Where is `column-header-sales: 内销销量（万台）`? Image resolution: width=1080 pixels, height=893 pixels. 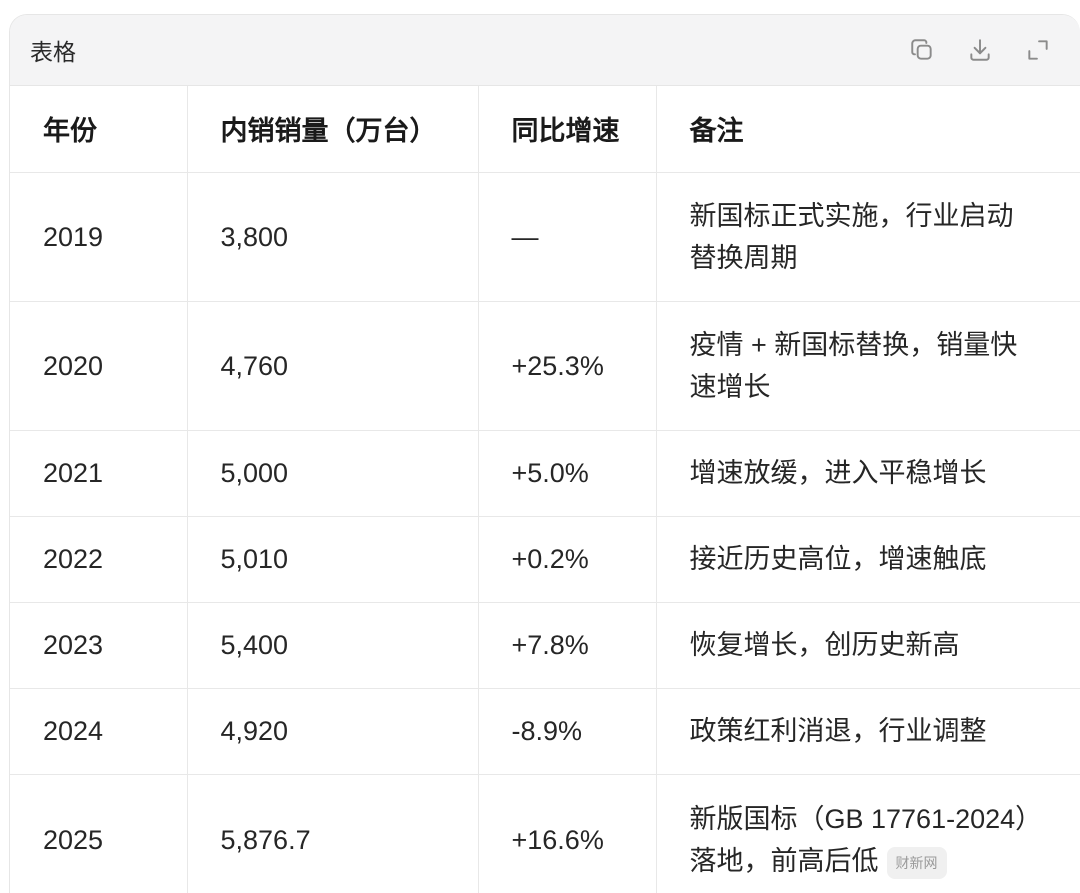 column-header-sales: 内销销量（万台） is located at coordinates (333, 129).